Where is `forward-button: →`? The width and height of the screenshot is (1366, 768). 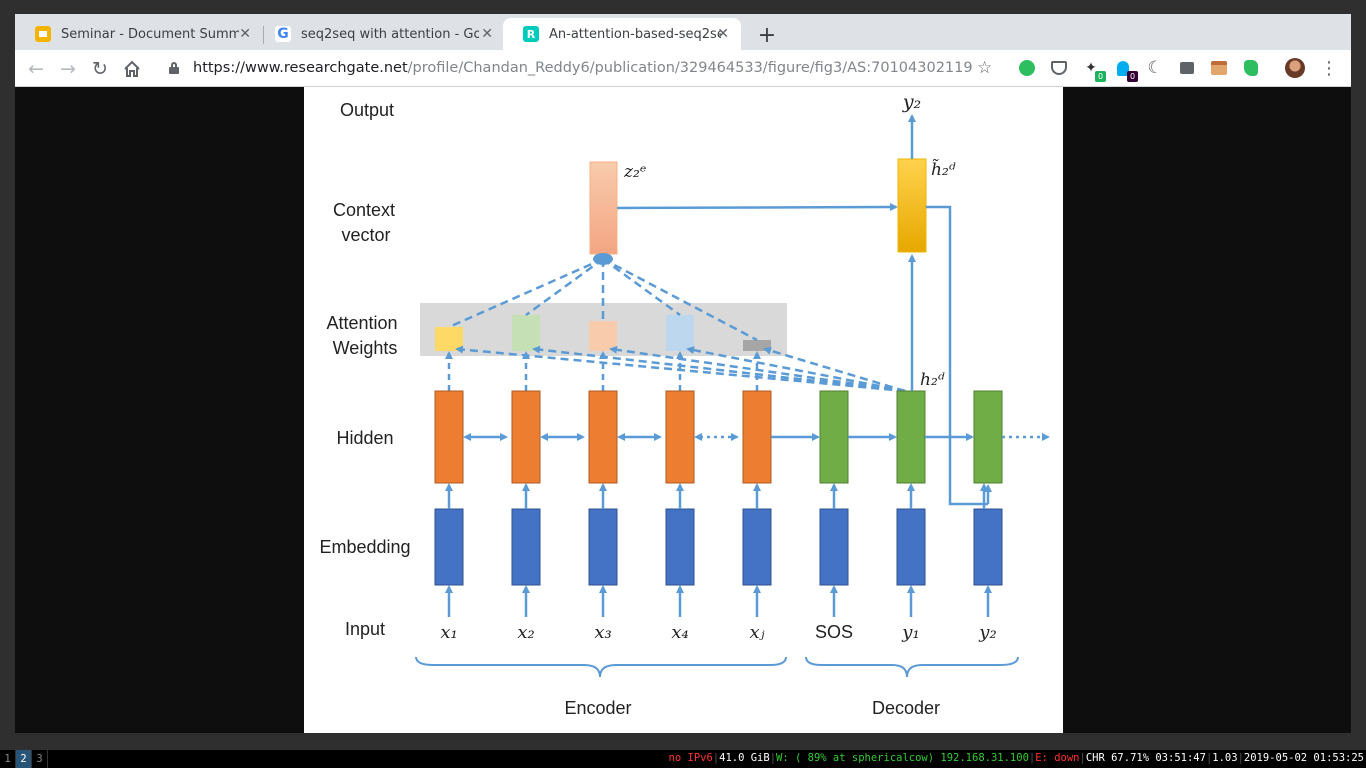
forward-button: → is located at coordinates (68, 69).